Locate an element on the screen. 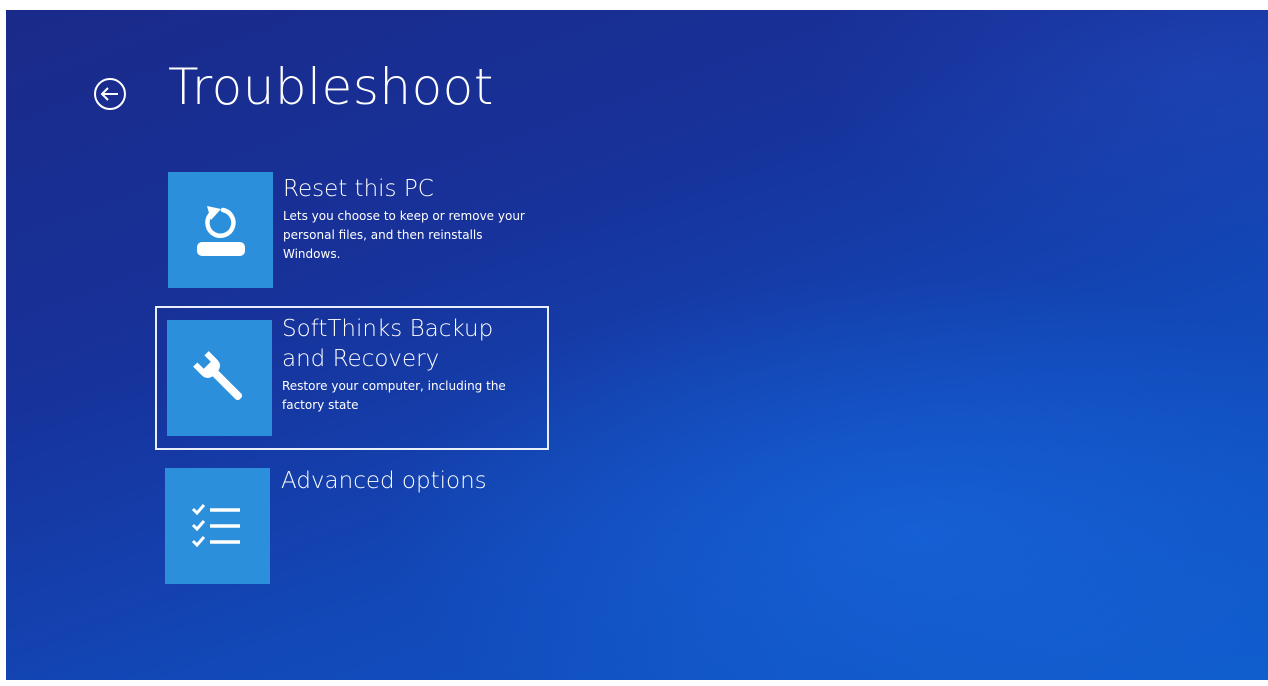 The image size is (1268, 686). back-arrow-icon is located at coordinates (110, 94).